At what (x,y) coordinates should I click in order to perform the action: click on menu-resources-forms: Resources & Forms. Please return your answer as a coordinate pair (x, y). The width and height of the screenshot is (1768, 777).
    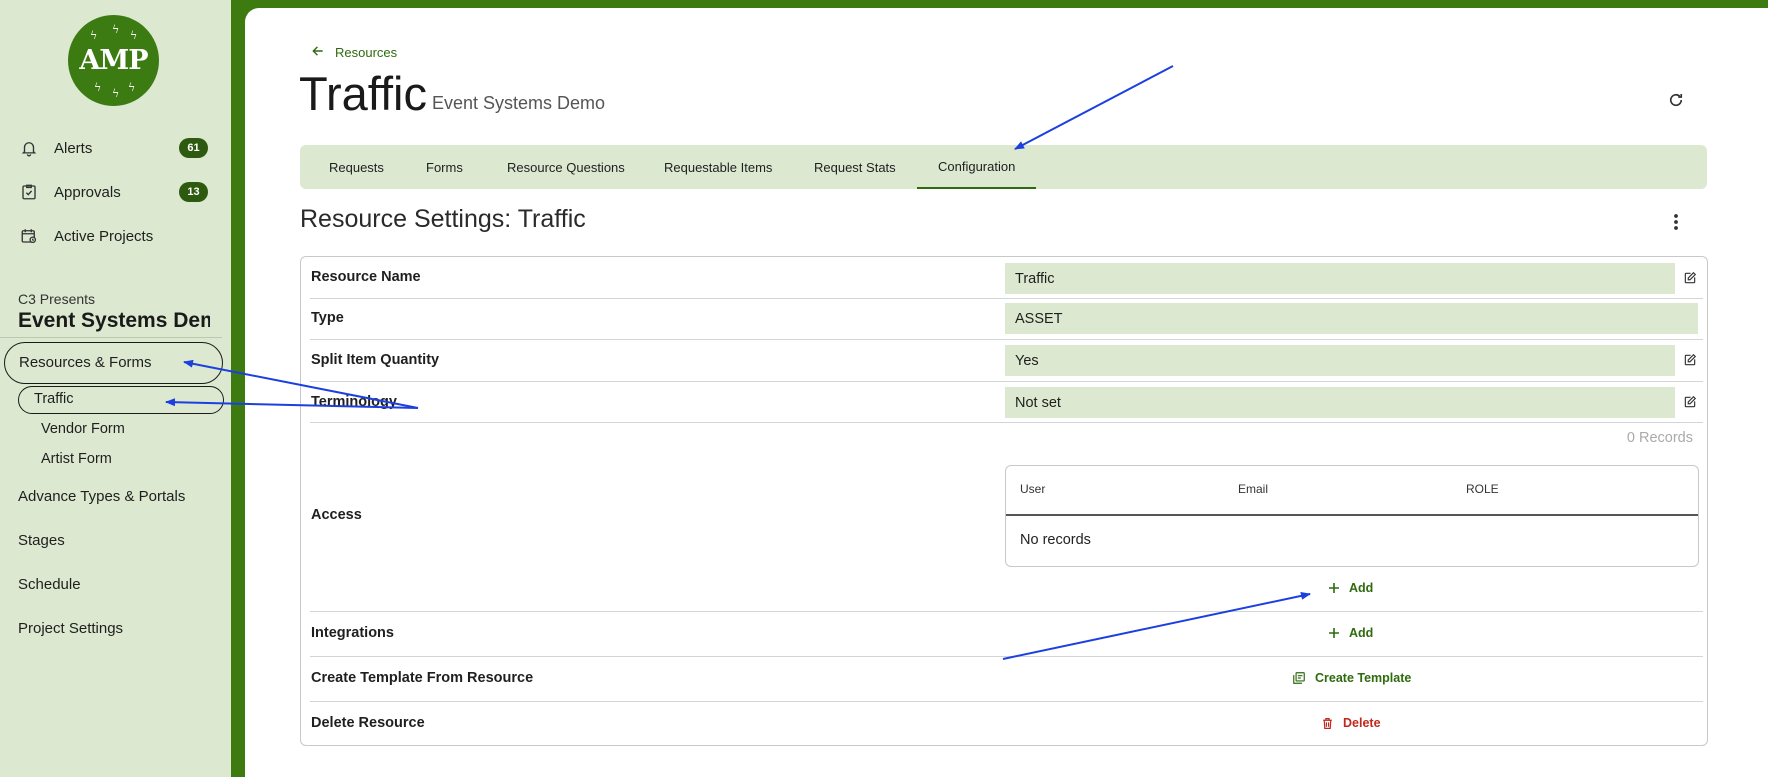
    Looking at the image, I should click on (85, 362).